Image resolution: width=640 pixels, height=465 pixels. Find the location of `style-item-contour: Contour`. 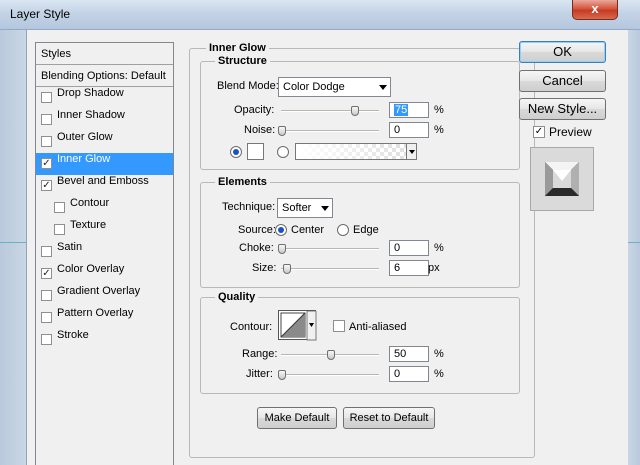

style-item-contour: Contour is located at coordinates (104, 208).